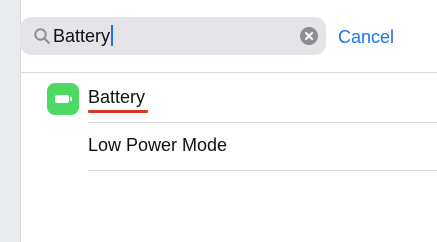  I want to click on battery-tip, so click(71, 99).